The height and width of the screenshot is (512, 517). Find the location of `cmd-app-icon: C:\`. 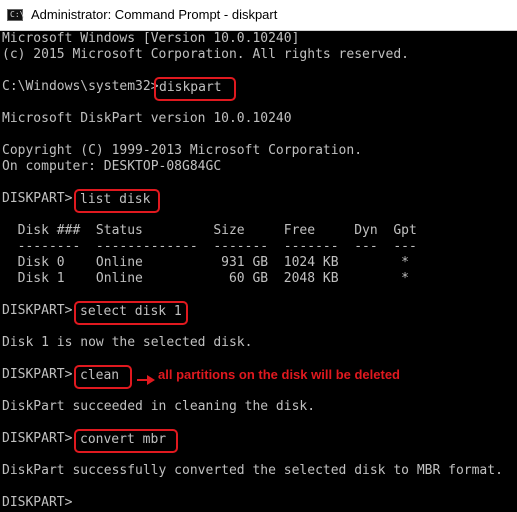

cmd-app-icon: C:\ is located at coordinates (15, 15).